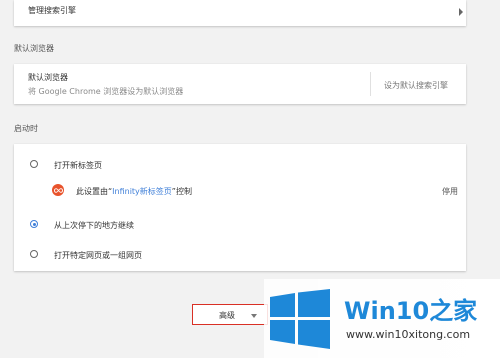 This screenshot has width=500, height=358. What do you see at coordinates (227, 315) in the screenshot?
I see `advanced-label: 高级` at bounding box center [227, 315].